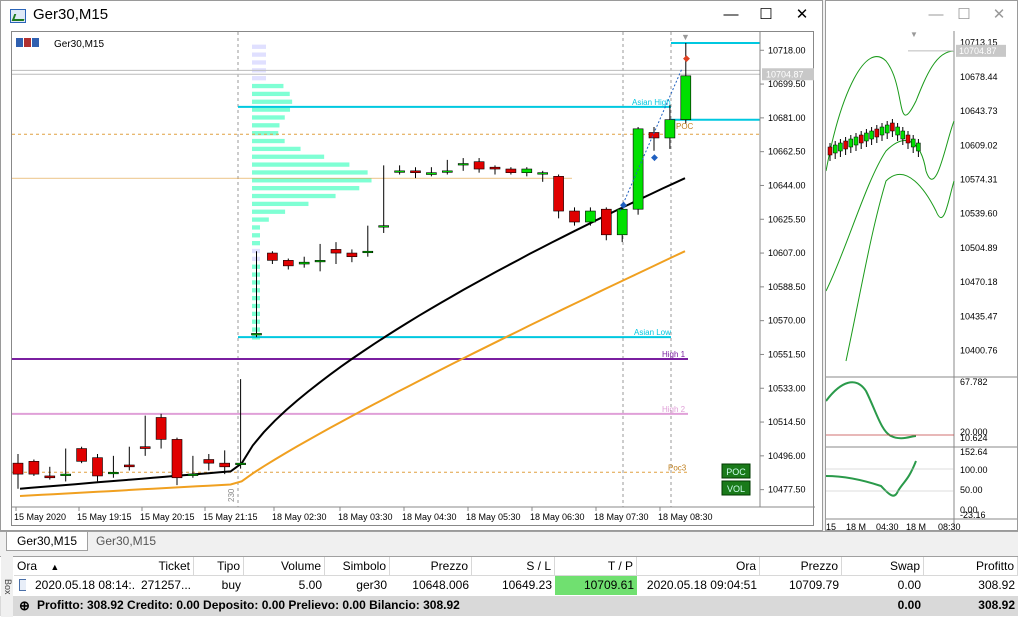  Describe the element at coordinates (802, 15) in the screenshot. I see `close-button: ✕` at that location.